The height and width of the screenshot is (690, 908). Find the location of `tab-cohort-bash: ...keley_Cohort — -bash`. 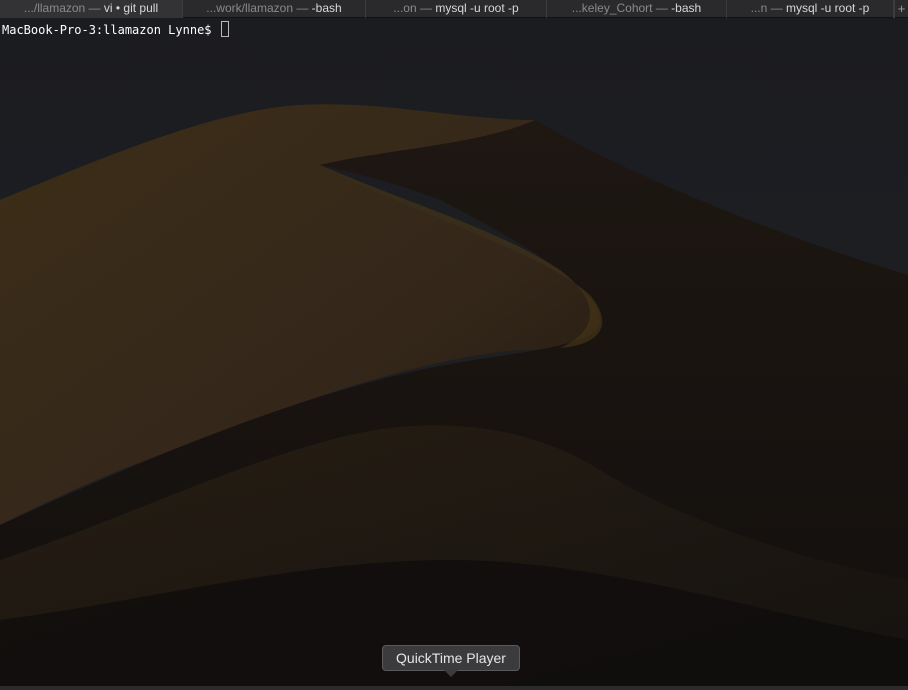

tab-cohort-bash: ...keley_Cohort — -bash is located at coordinates (637, 9).